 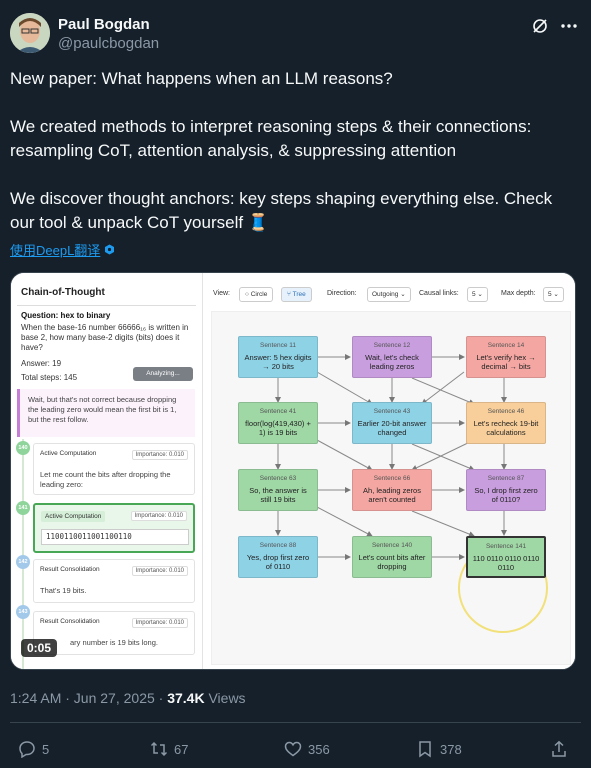 What do you see at coordinates (110, 249) in the screenshot?
I see `deepl-icon` at bounding box center [110, 249].